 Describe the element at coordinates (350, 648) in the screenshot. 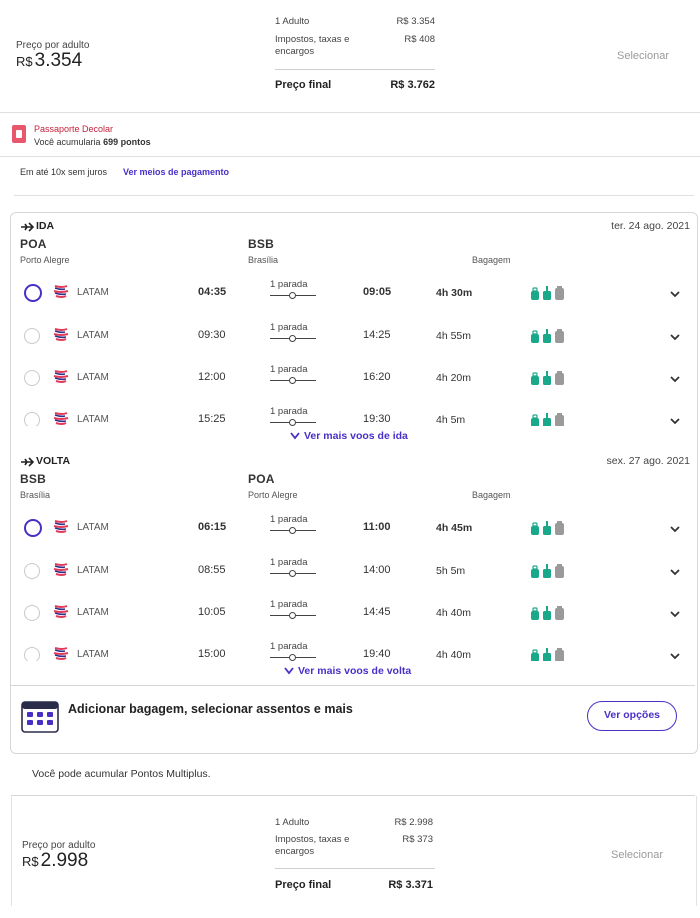

I see `flight-row: LATAM 15:00 1 parada 19:40 4h 40m` at that location.